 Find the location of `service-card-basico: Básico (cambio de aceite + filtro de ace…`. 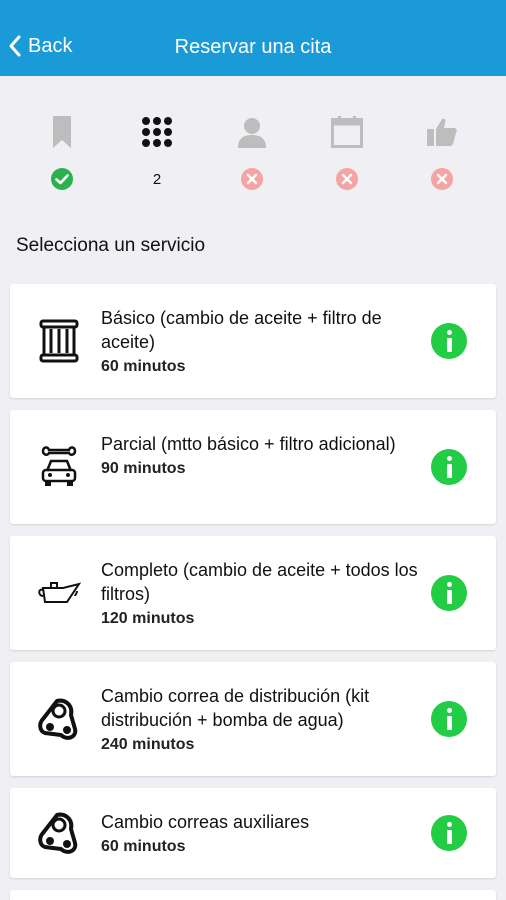

service-card-basico: Básico (cambio de aceite + filtro de ace… is located at coordinates (253, 341).